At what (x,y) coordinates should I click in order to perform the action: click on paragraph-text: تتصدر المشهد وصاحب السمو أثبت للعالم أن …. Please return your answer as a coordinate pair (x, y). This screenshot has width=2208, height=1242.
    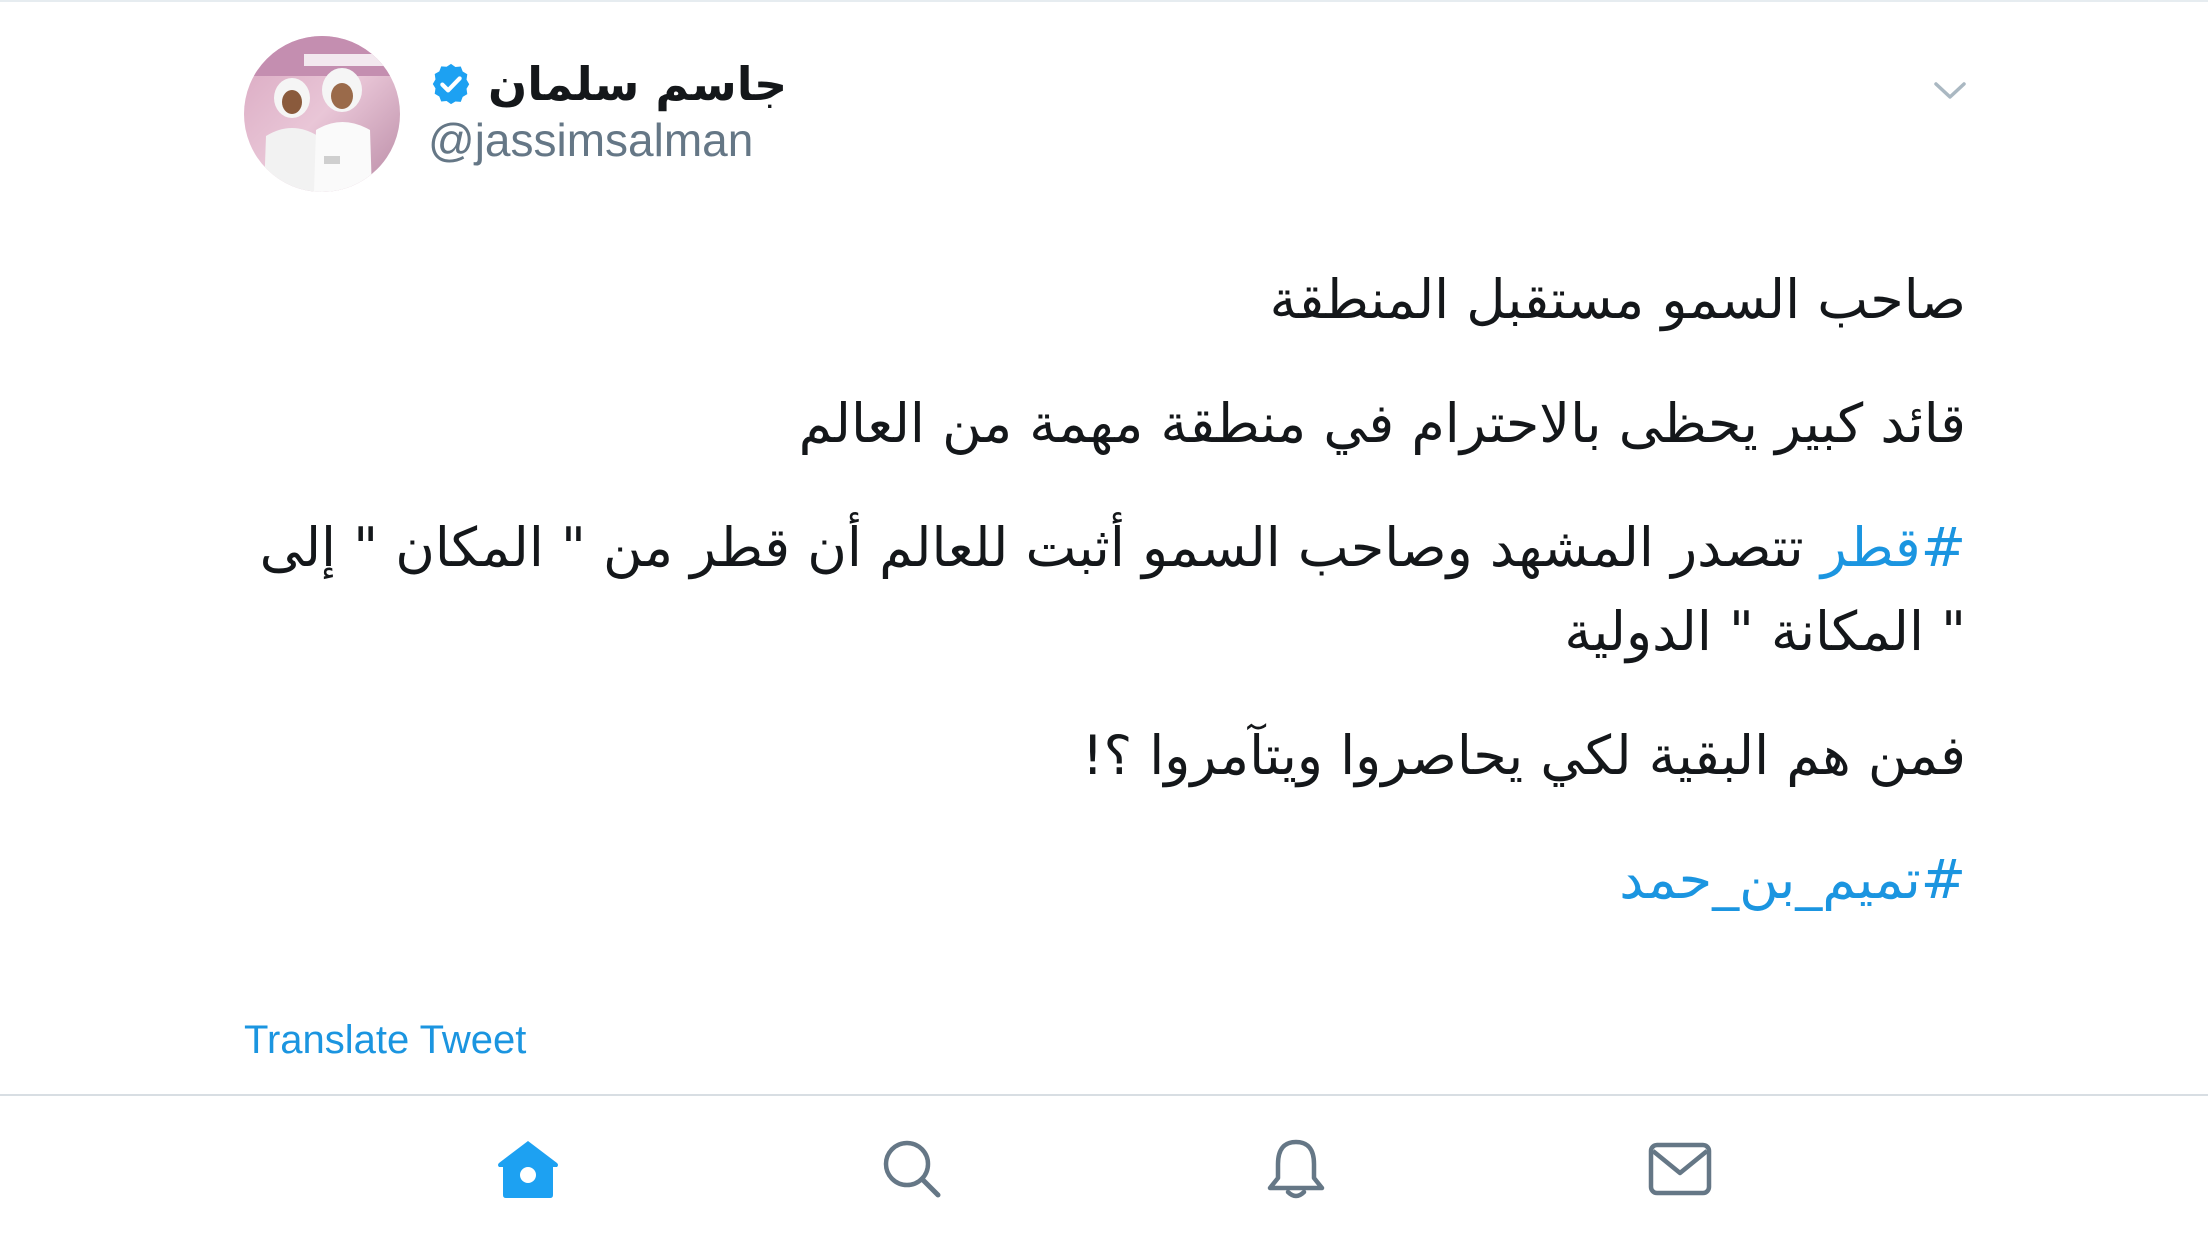
    Looking at the image, I should click on (1112, 589).